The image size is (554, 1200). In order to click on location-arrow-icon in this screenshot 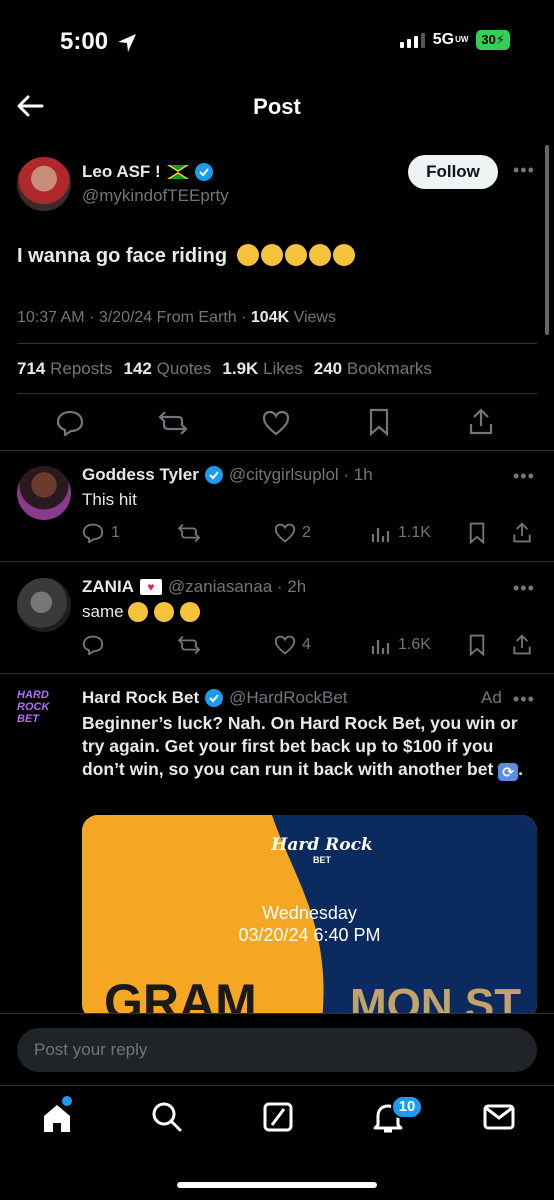, I will do `click(127, 43)`.